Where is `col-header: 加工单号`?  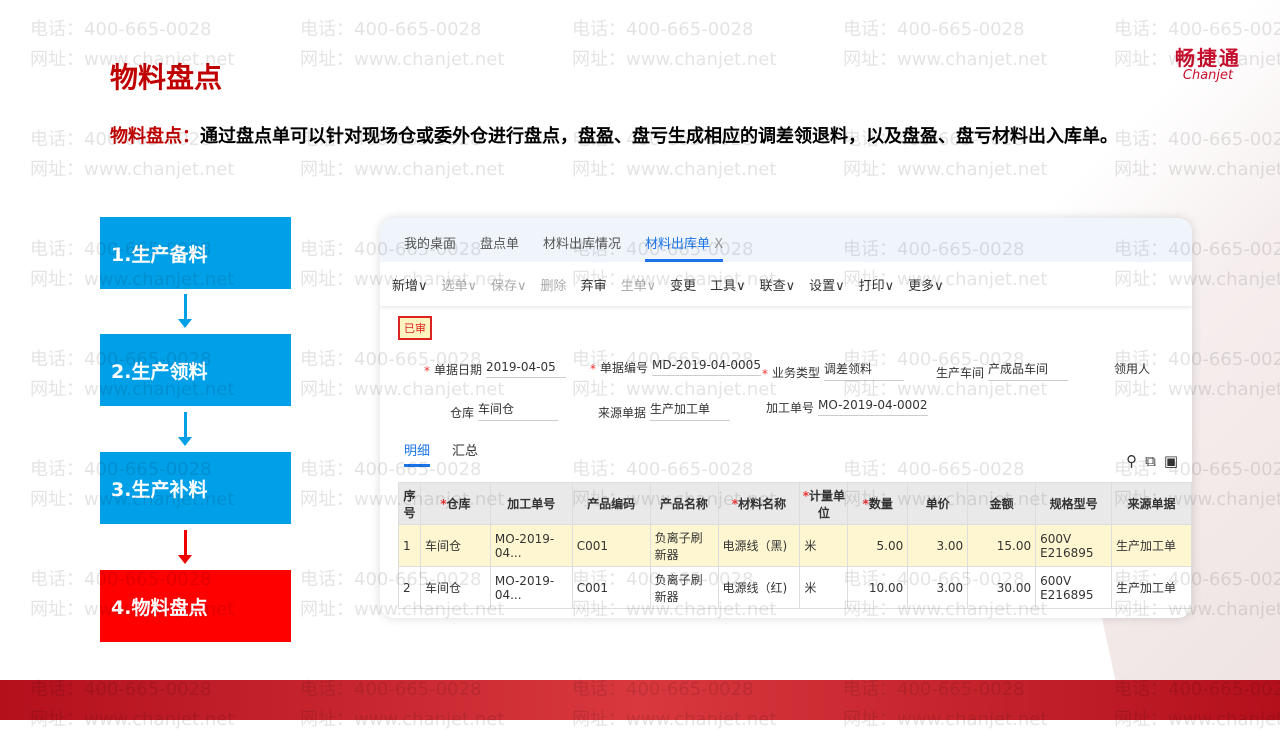 col-header: 加工单号 is located at coordinates (531, 503).